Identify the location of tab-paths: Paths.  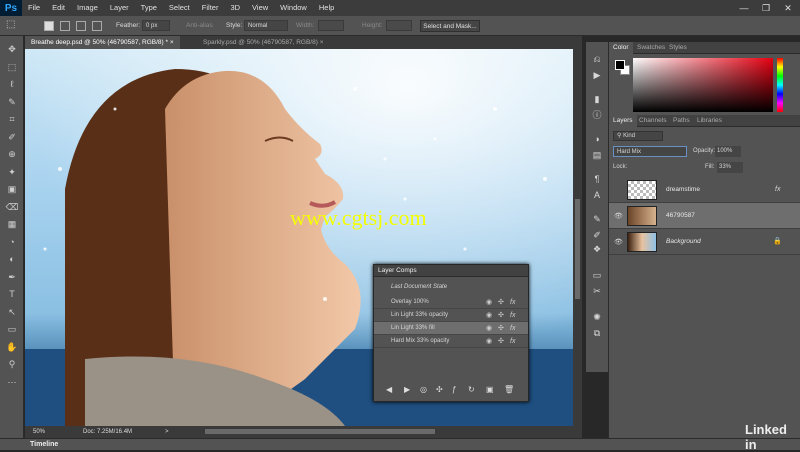
(681, 121).